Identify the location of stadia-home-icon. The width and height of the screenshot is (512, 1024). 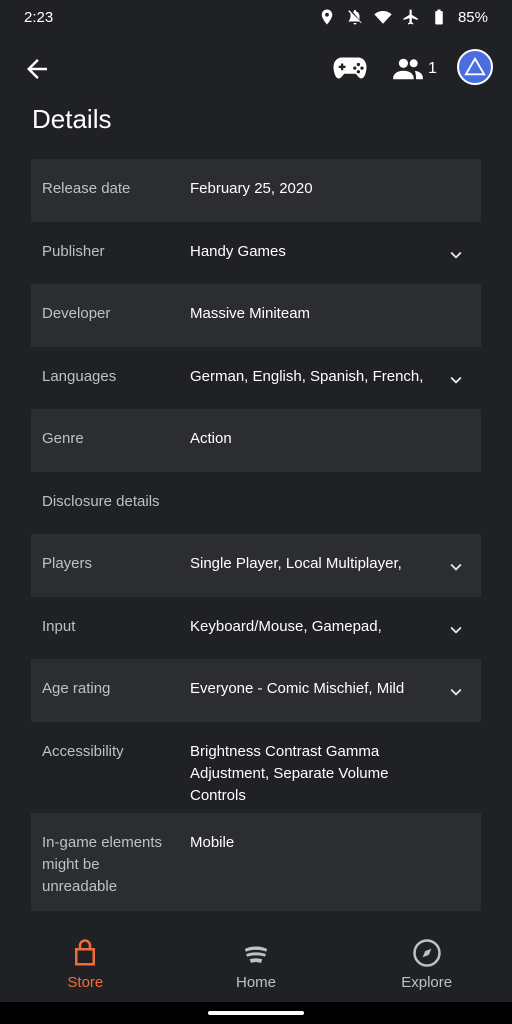
(256, 954).